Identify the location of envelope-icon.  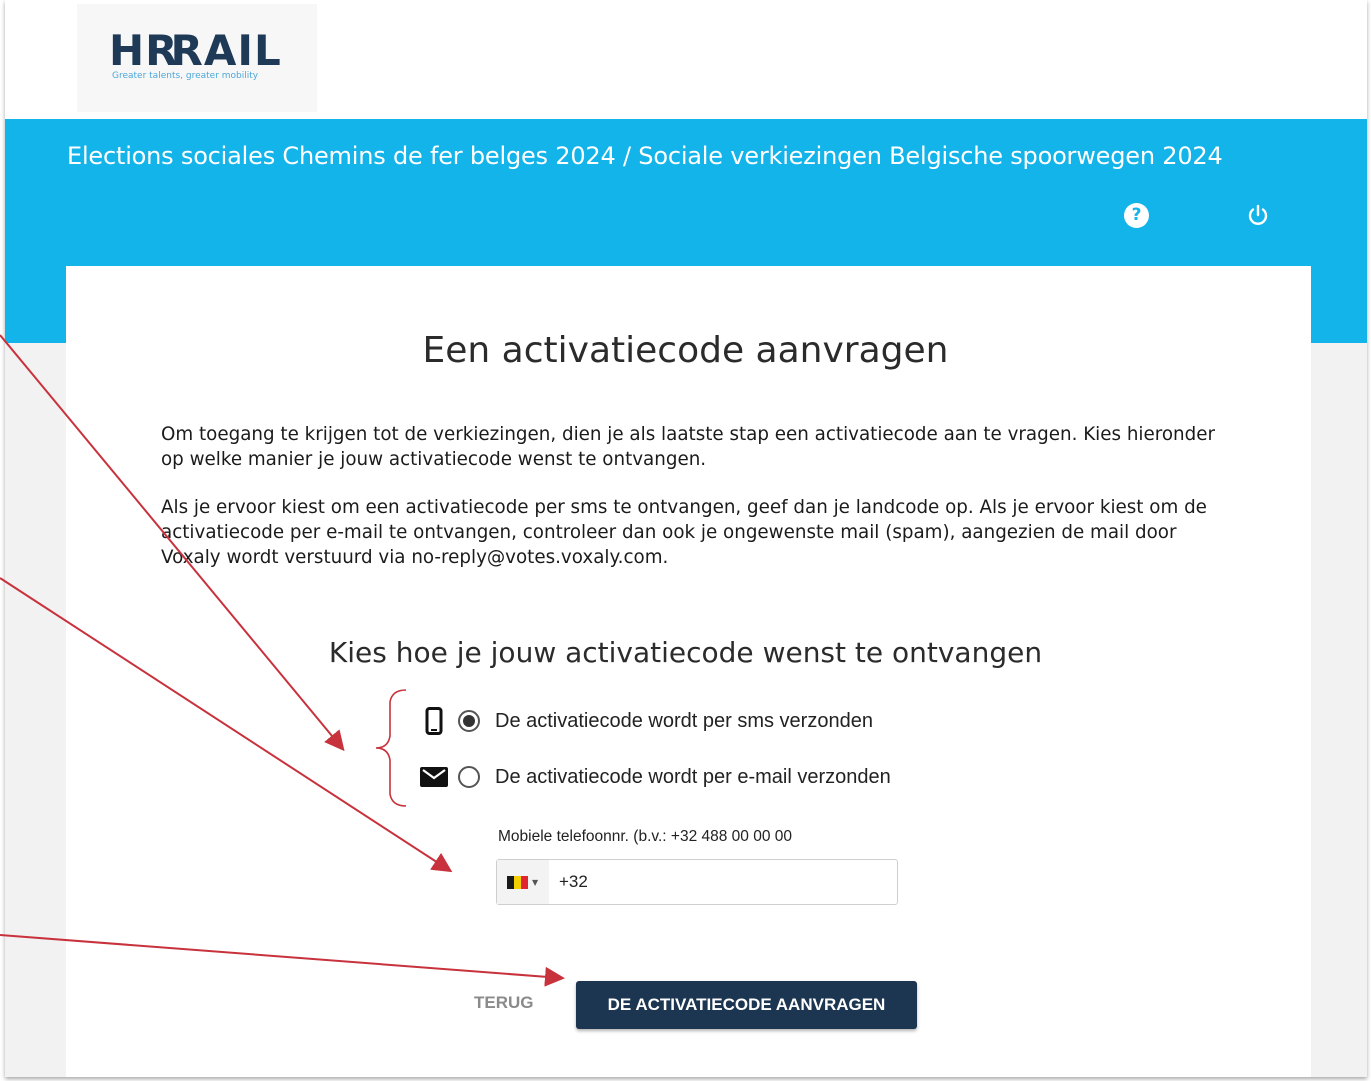
(434, 777).